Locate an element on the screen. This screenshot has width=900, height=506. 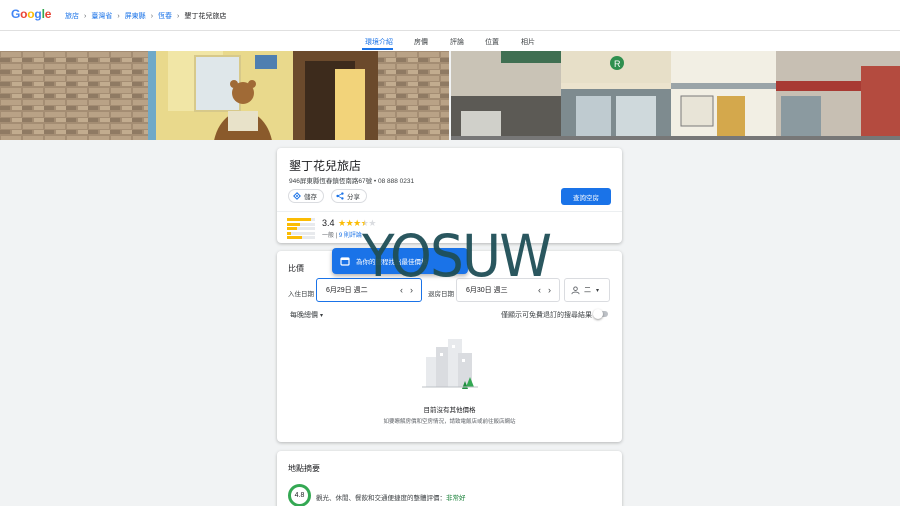
rating-score: 3.4 is located at coordinates (328, 223).